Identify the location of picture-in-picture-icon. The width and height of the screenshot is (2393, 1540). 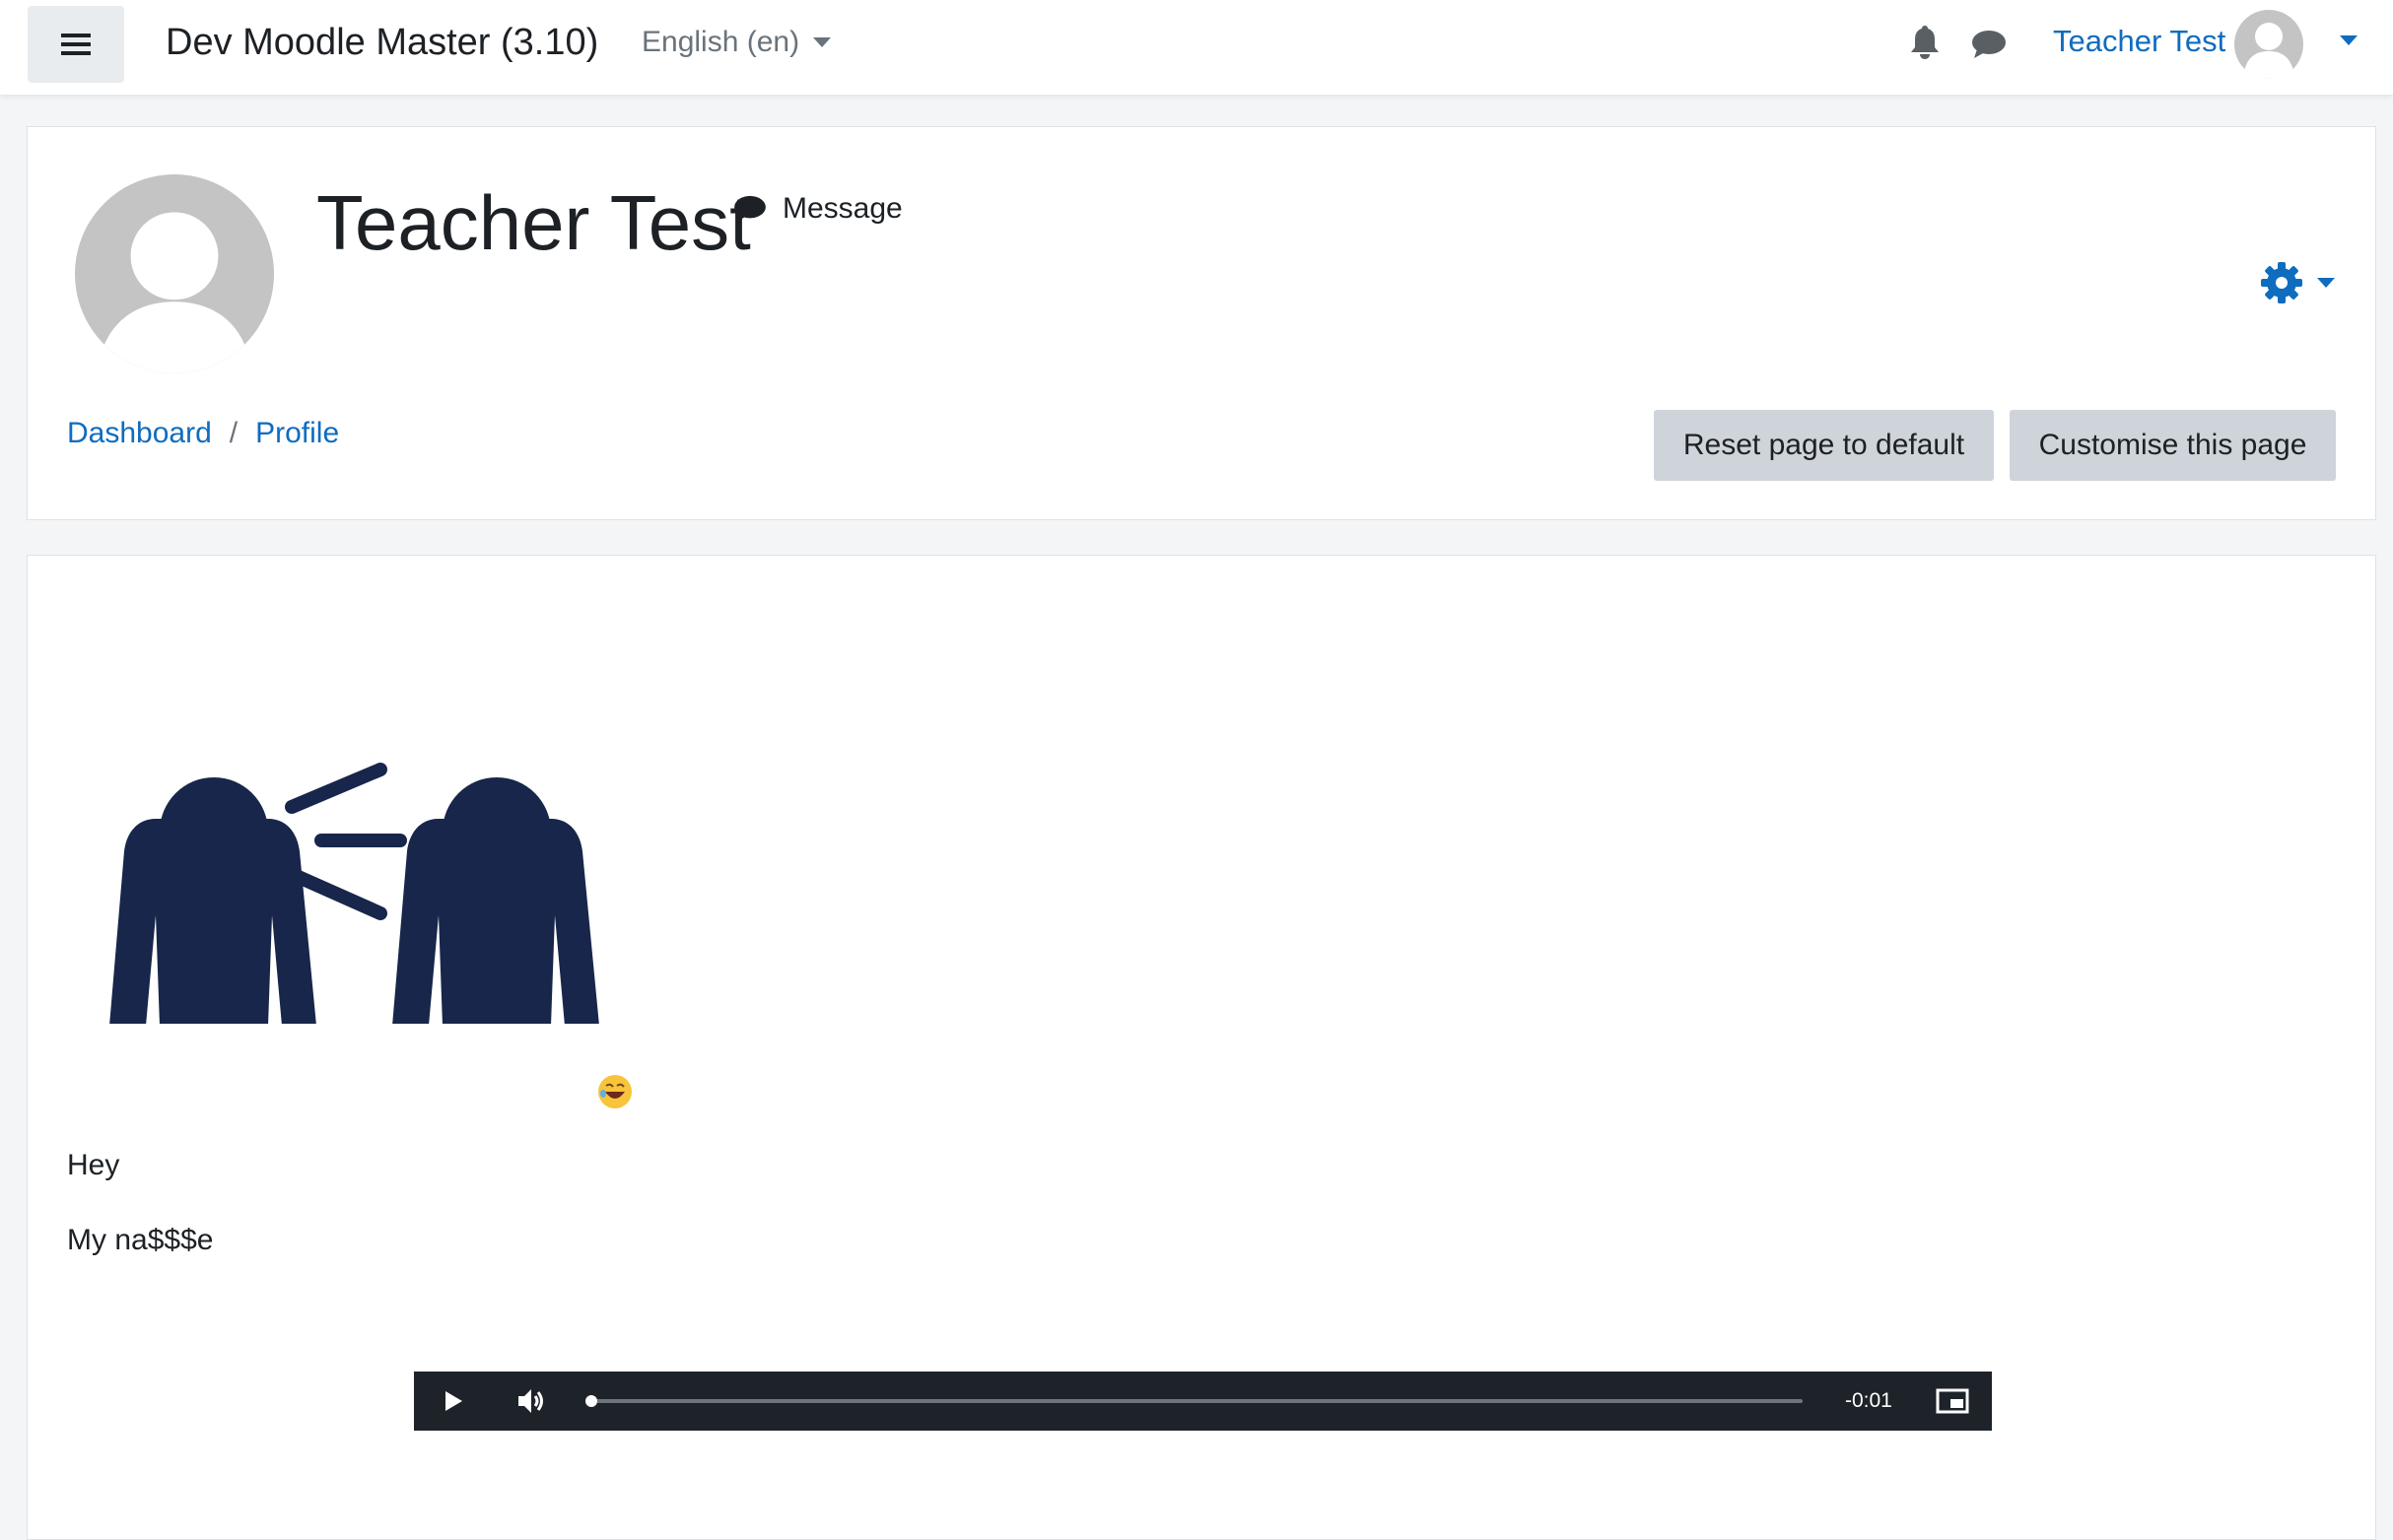
(1952, 1401).